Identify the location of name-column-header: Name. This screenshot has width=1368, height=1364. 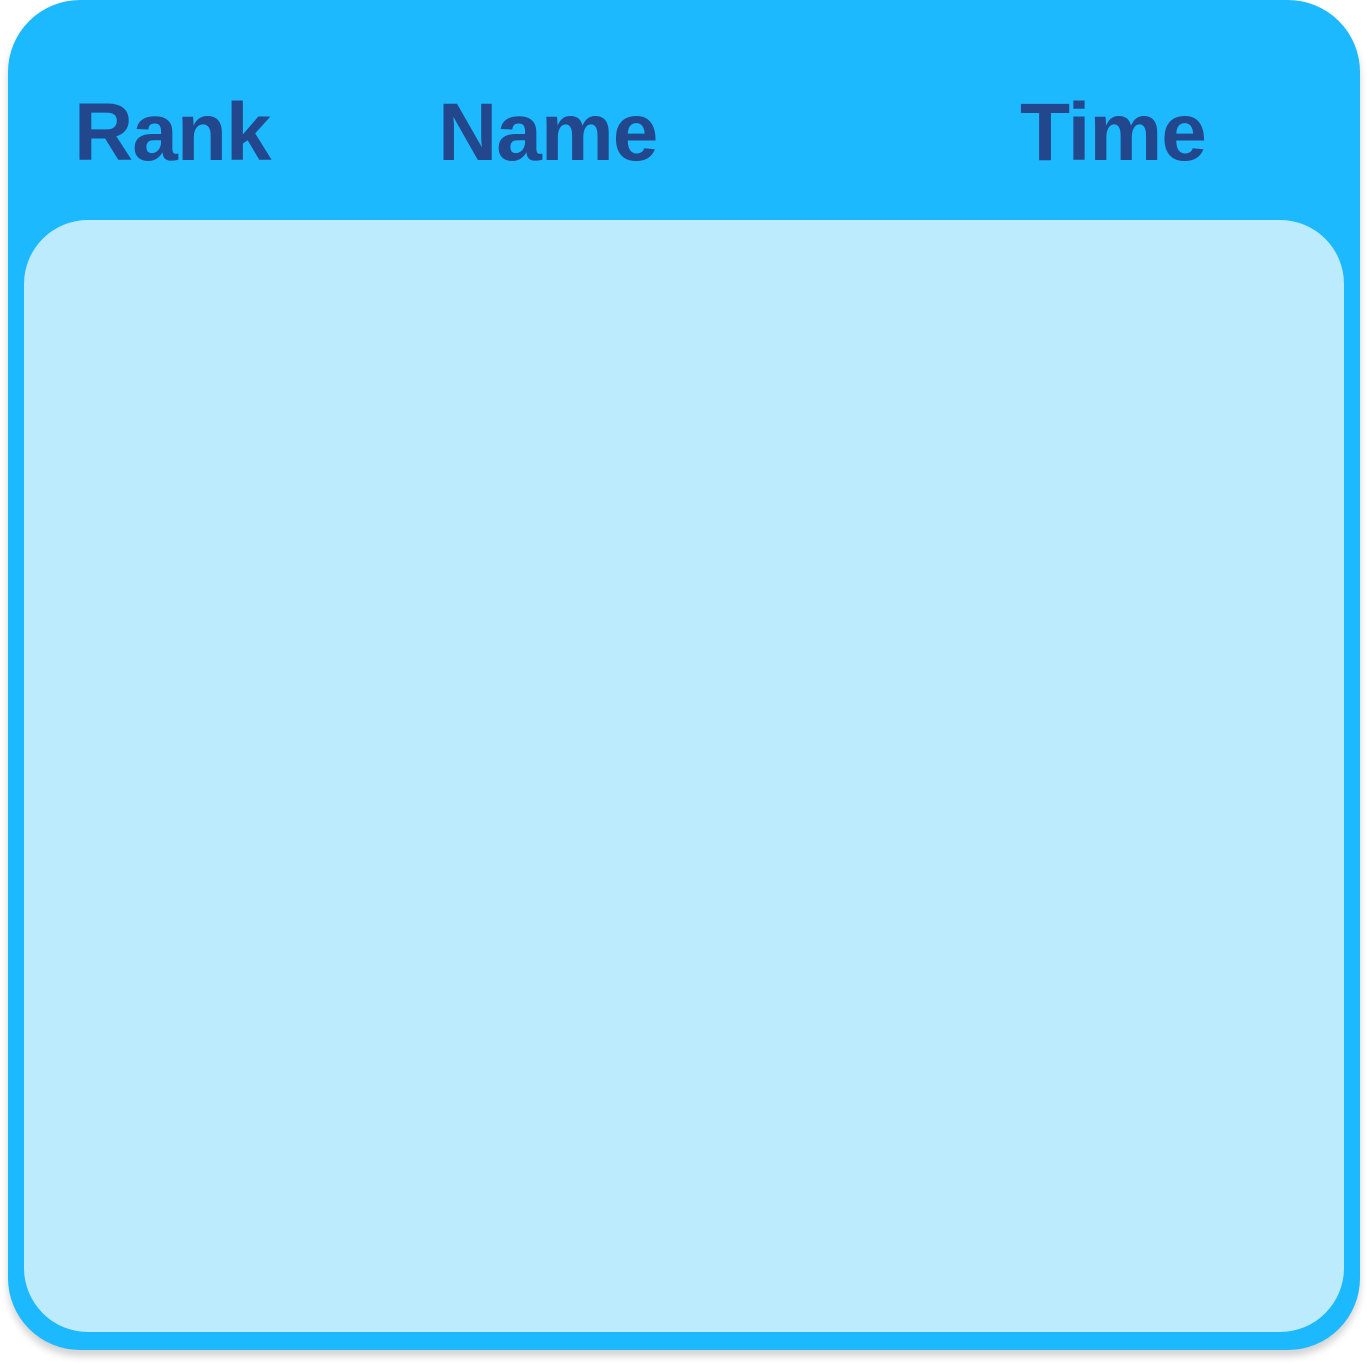
(548, 132).